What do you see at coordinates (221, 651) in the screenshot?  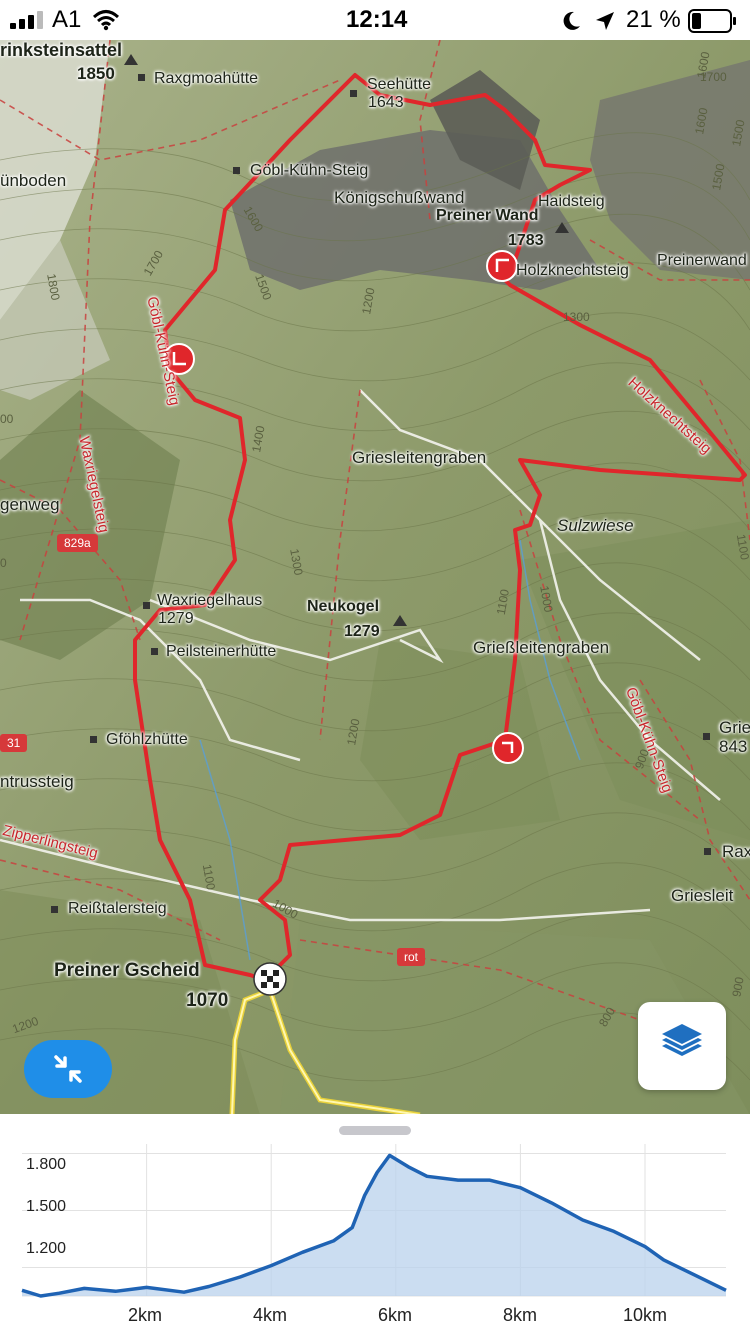 I see `hut-label: Peilsteinerhütte` at bounding box center [221, 651].